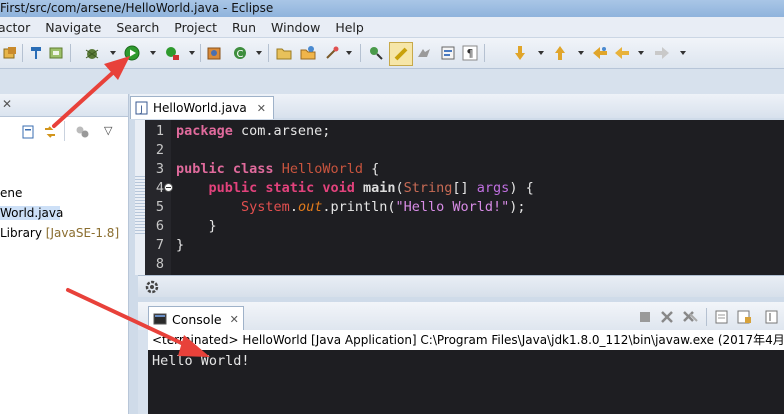 The image size is (784, 414). I want to click on next-annotation-icon, so click(376, 53).